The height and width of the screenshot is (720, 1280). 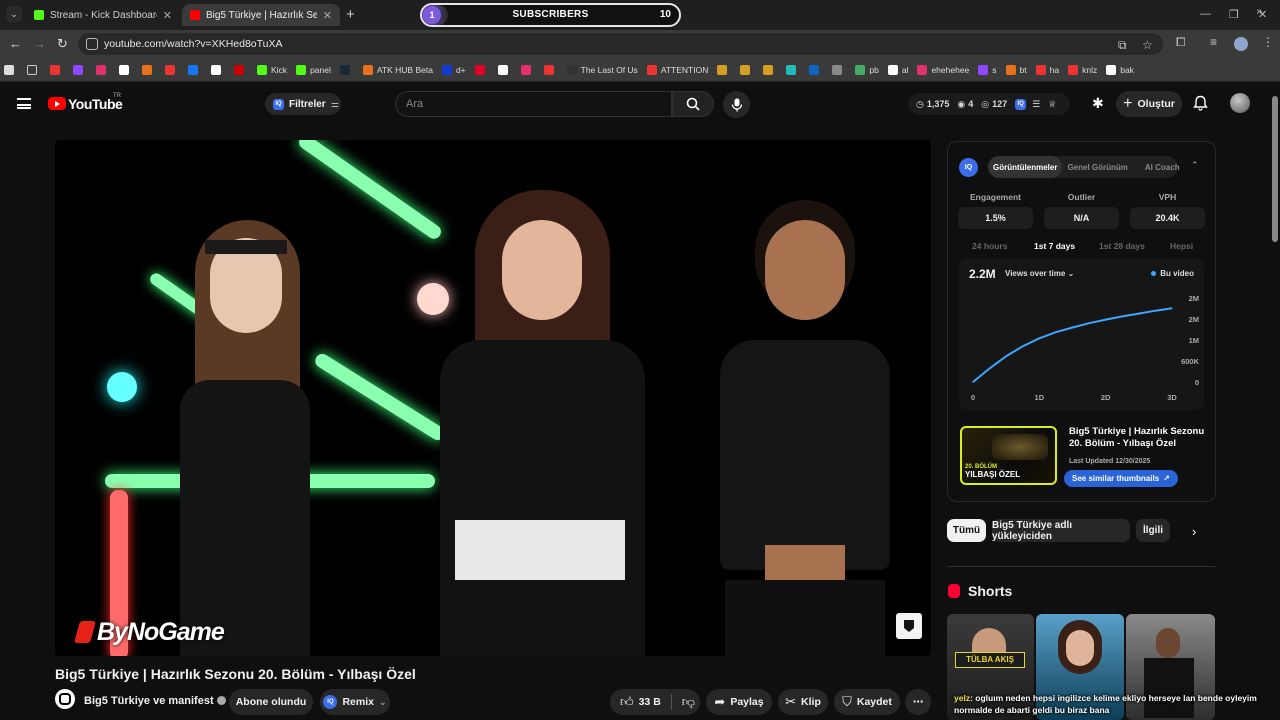 What do you see at coordinates (350, 14) in the screenshot?
I see `new-tab-button: +` at bounding box center [350, 14].